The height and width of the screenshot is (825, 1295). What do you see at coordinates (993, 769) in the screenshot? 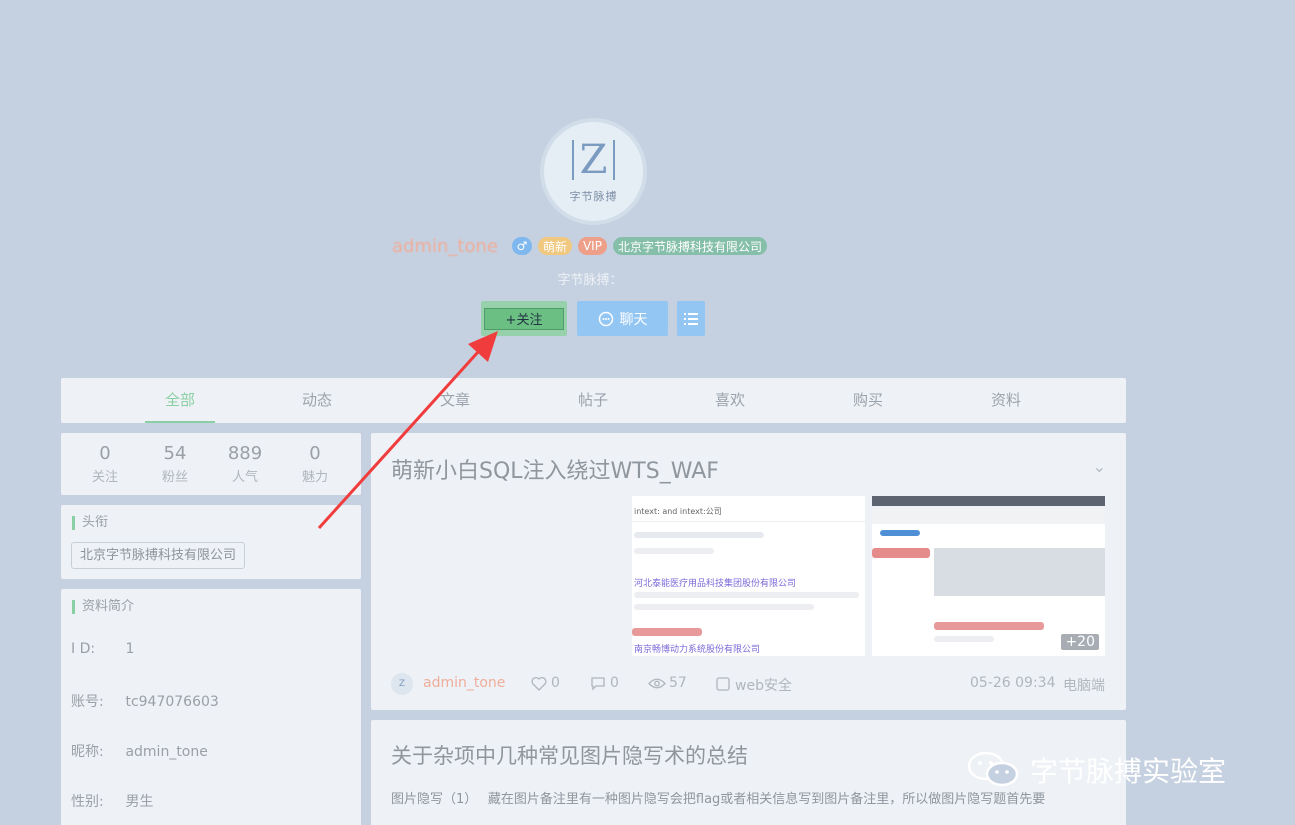
I see `wechat-icon` at bounding box center [993, 769].